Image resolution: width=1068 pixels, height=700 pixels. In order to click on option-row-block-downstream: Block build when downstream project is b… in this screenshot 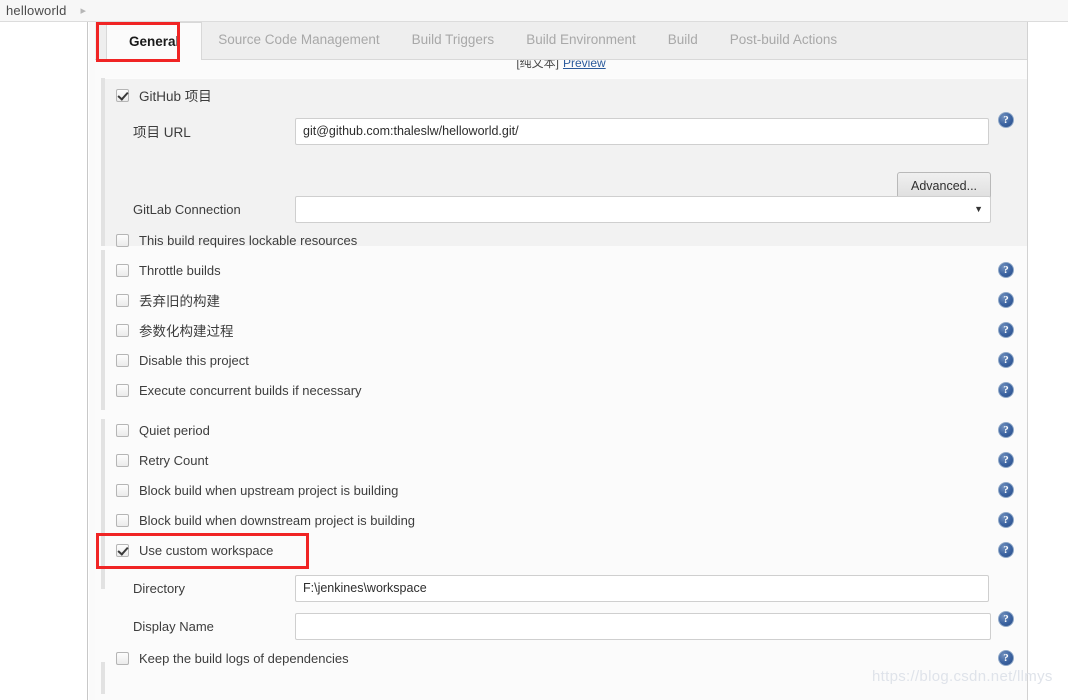, I will do `click(561, 520)`.